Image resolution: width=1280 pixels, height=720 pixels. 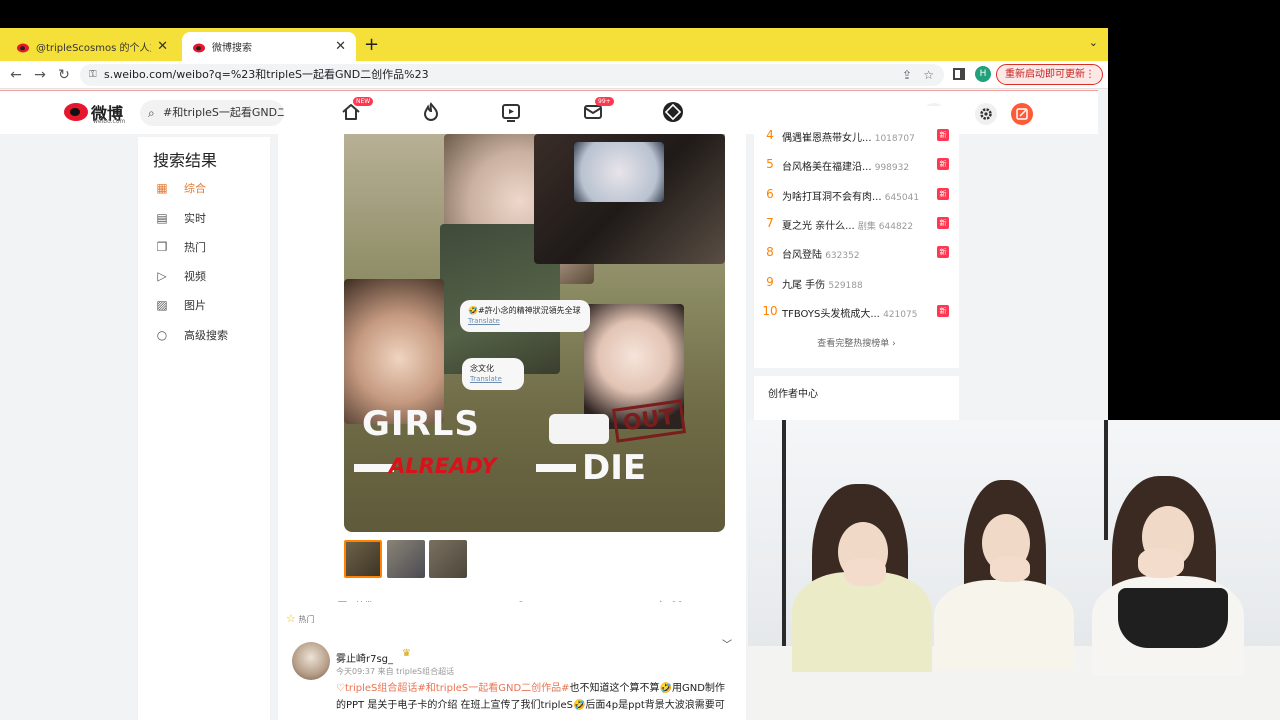 What do you see at coordinates (206, 335) in the screenshot?
I see `nav-item-label: 高级搜索` at bounding box center [206, 335].